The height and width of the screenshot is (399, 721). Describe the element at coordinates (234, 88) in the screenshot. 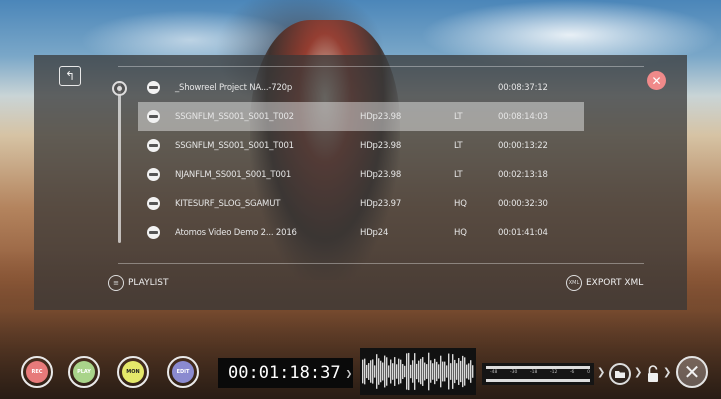

I see `clip-name: _Showreel Project NA...-720p` at that location.